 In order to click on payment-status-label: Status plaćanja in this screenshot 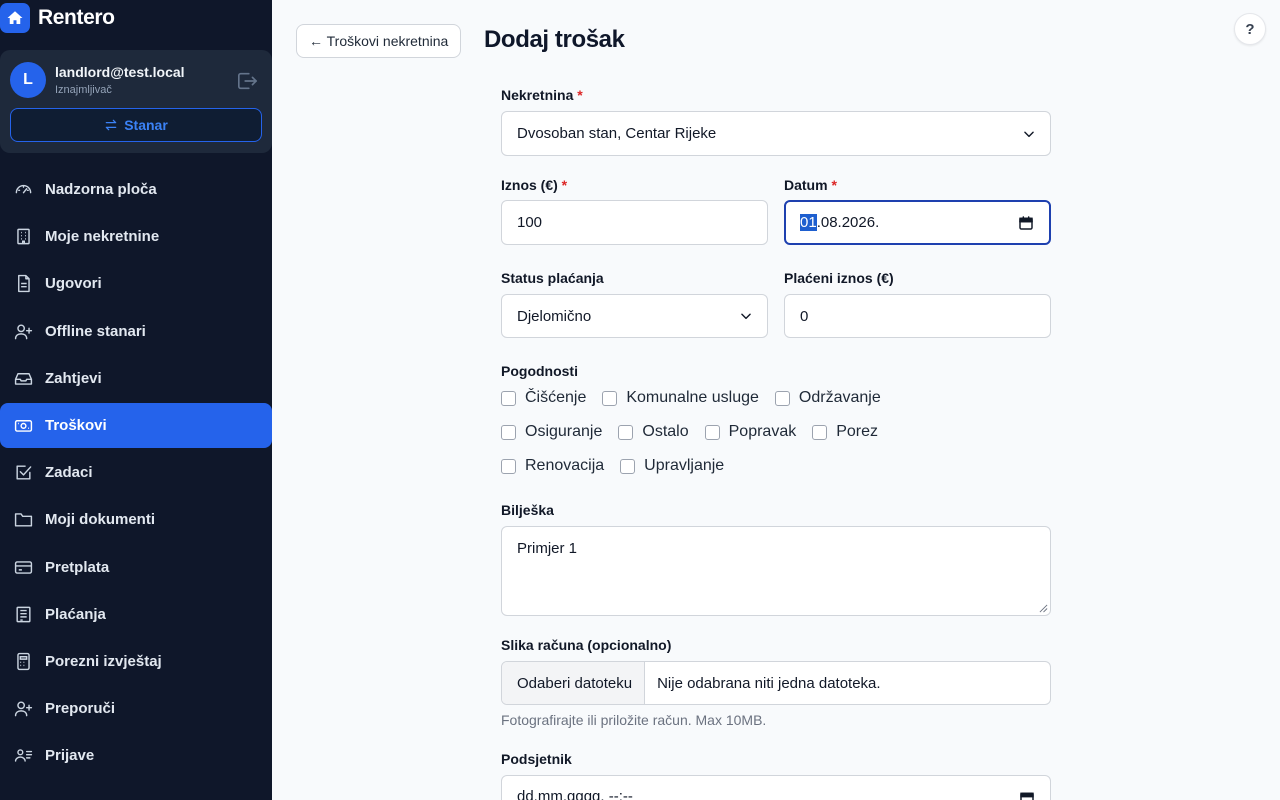, I will do `click(552, 278)`.